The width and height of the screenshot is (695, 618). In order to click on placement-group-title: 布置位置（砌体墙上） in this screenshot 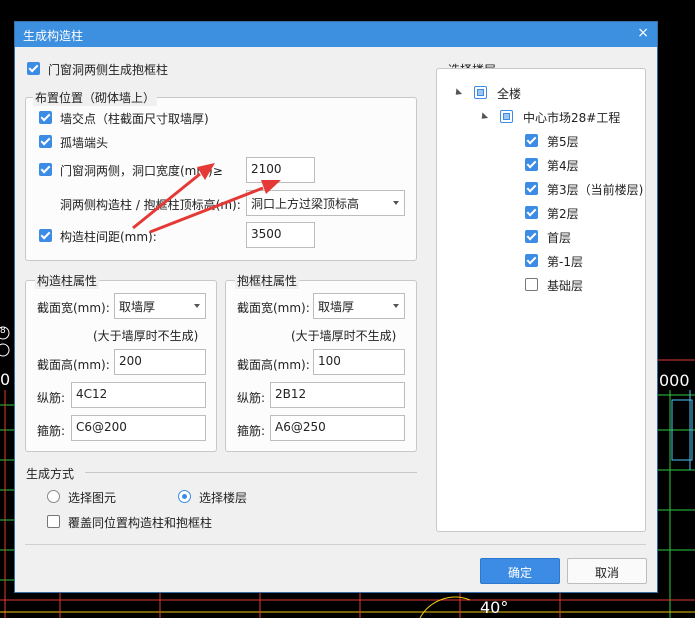, I will do `click(95, 97)`.